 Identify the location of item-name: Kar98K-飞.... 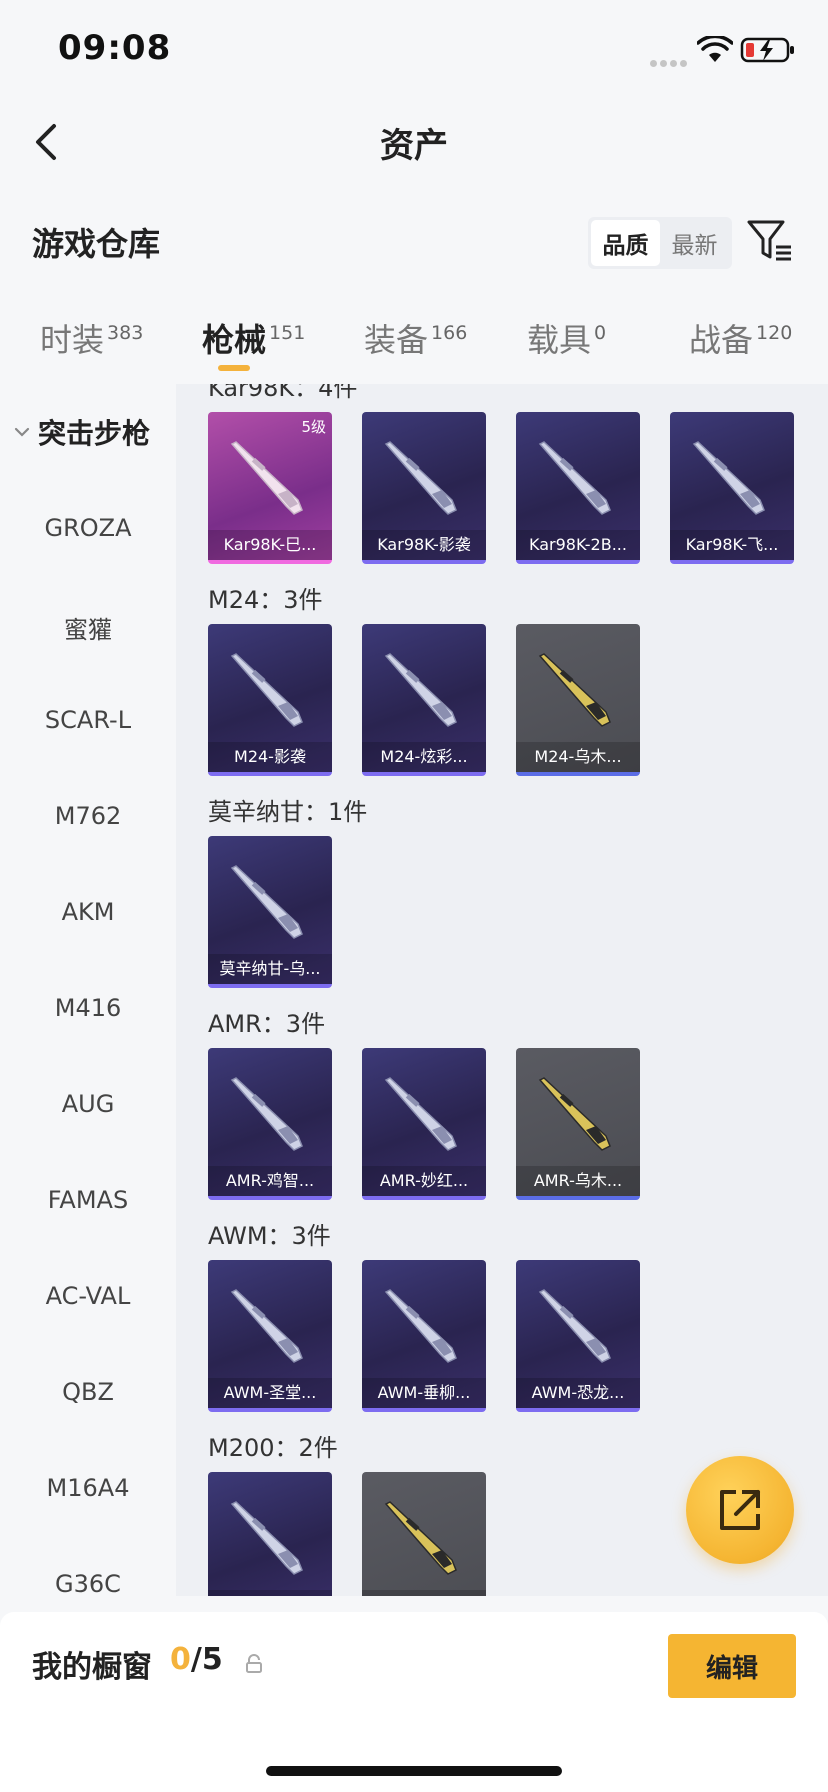
(732, 545).